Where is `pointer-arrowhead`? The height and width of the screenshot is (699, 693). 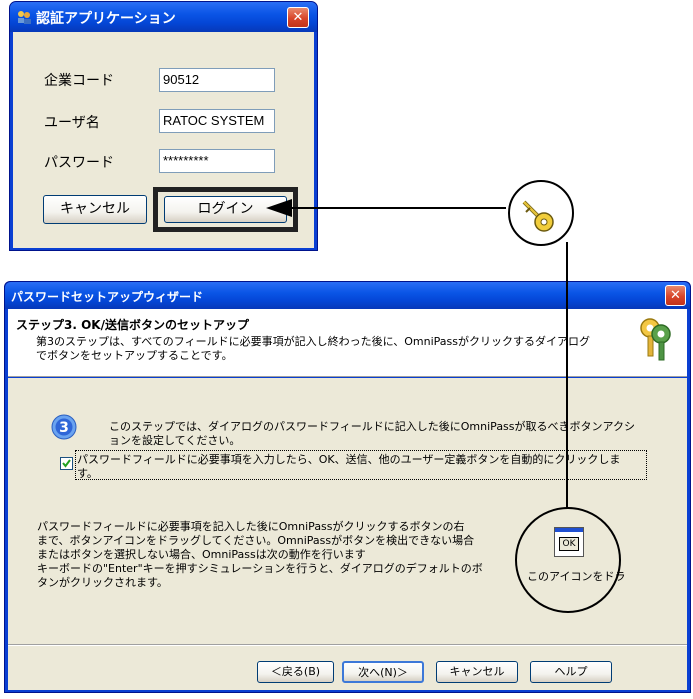
pointer-arrowhead is located at coordinates (279, 208).